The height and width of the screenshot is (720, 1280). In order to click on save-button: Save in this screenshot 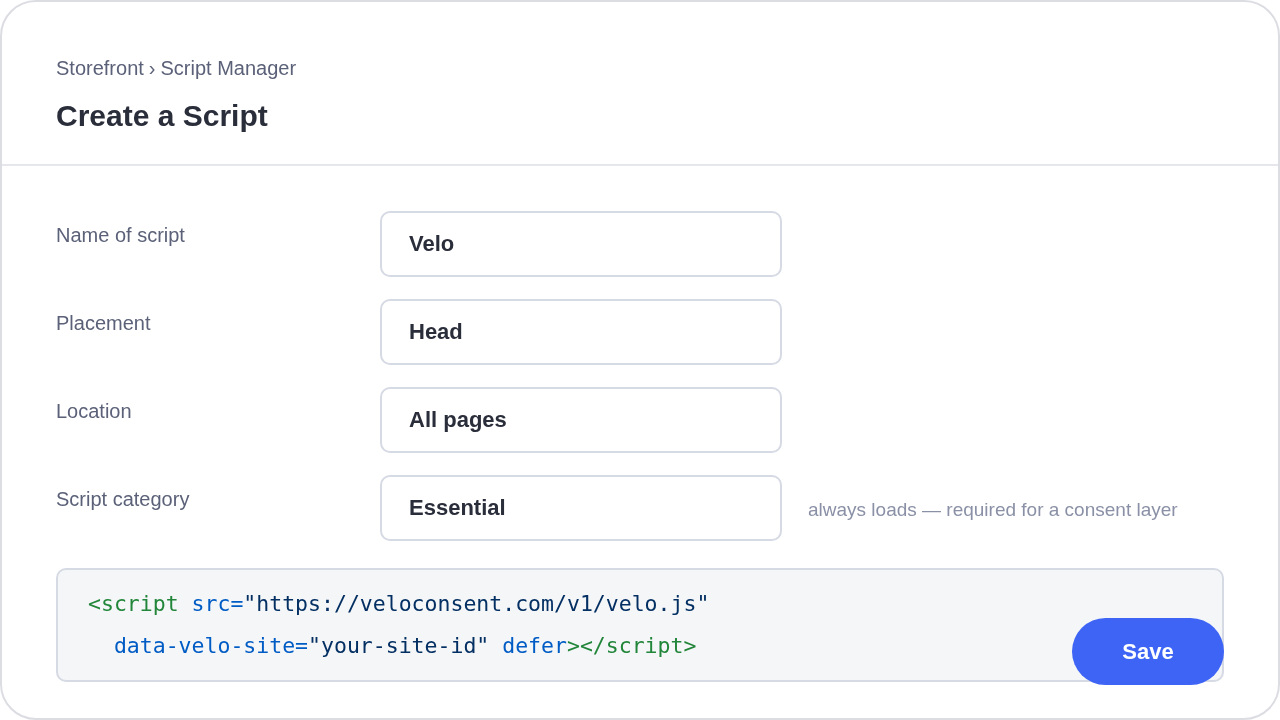, I will do `click(1148, 651)`.